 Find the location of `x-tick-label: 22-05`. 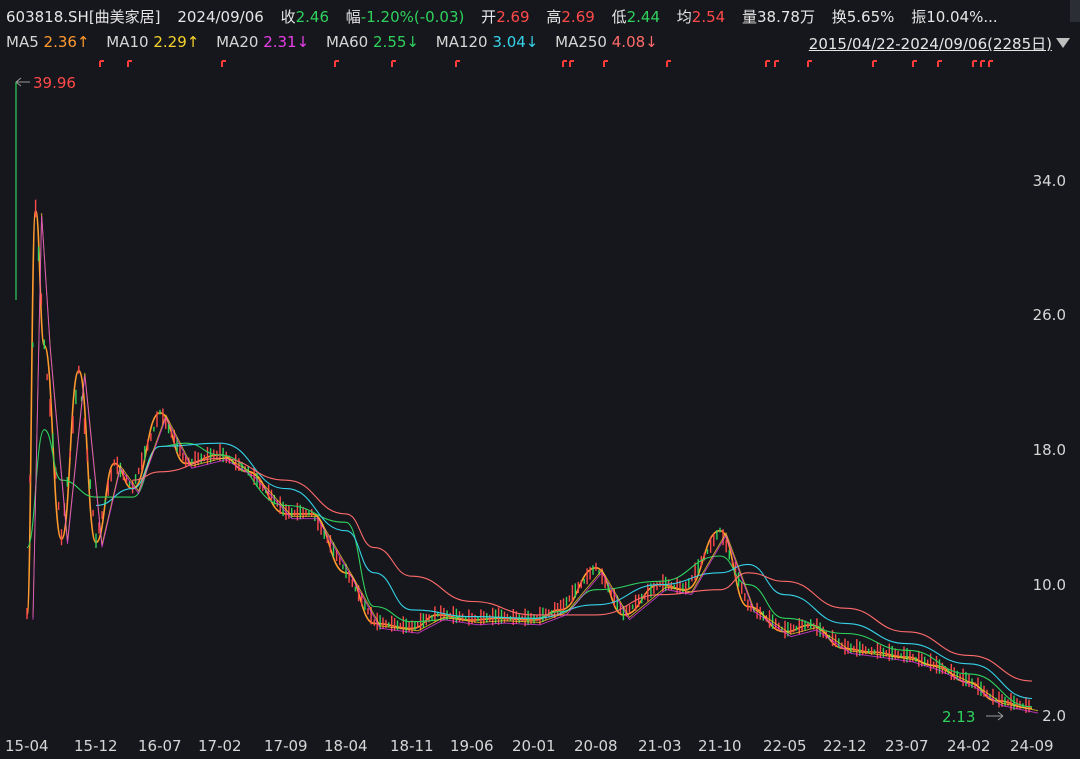

x-tick-label: 22-05 is located at coordinates (785, 746).